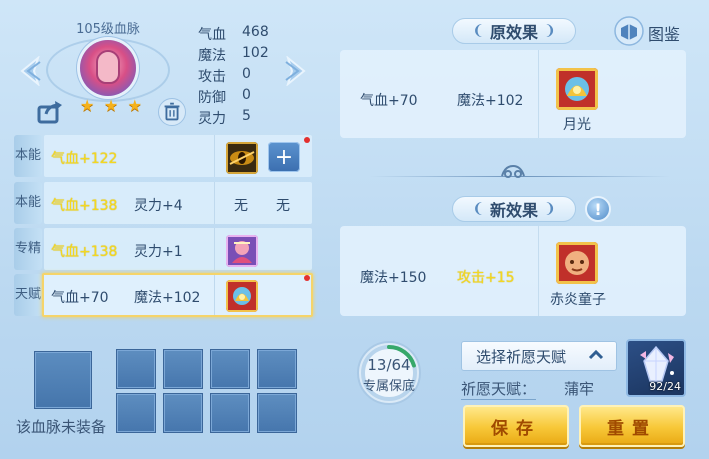  I want to click on red-flame-child-name: 赤炎童子, so click(578, 300).